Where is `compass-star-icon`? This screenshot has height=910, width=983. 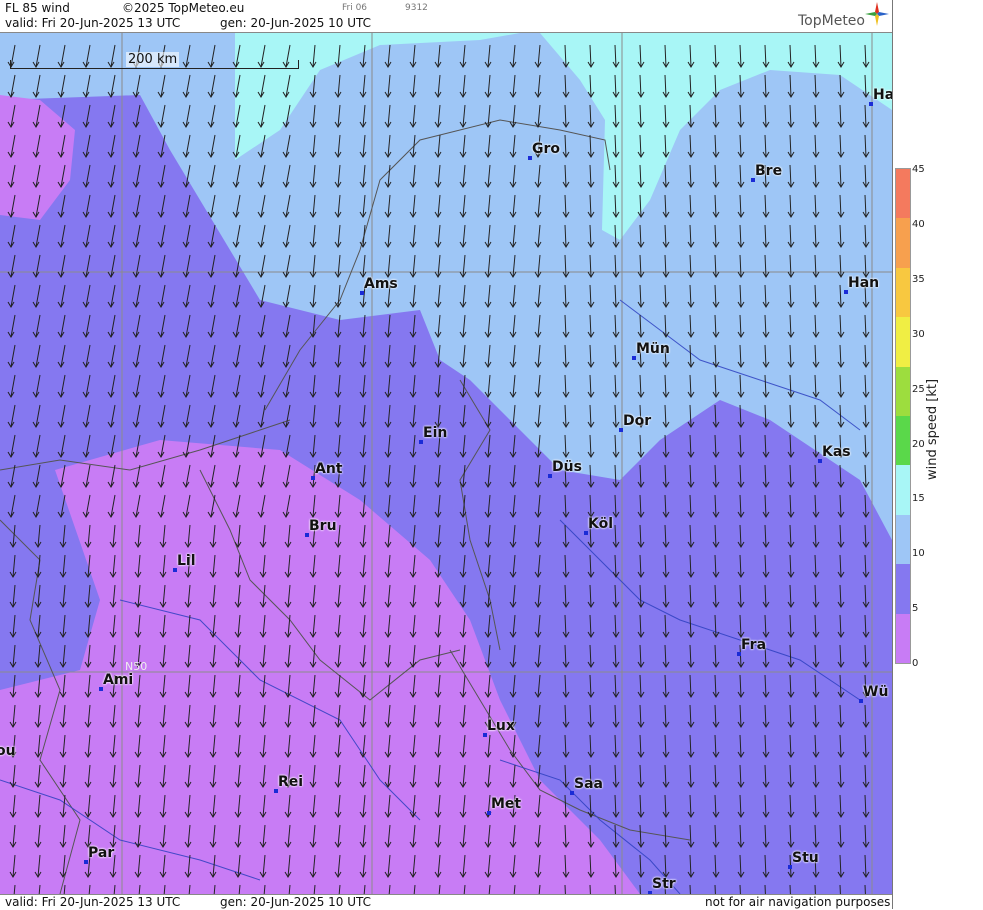 compass-star-icon is located at coordinates (877, 14).